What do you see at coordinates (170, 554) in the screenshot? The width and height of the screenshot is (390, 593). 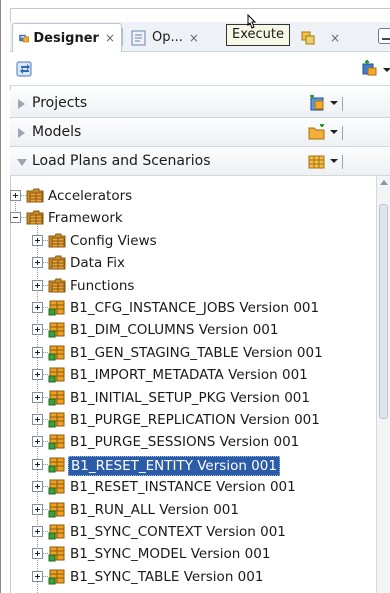 I see `tree-node-label: B1_SYNC_MODEL Version 001` at bounding box center [170, 554].